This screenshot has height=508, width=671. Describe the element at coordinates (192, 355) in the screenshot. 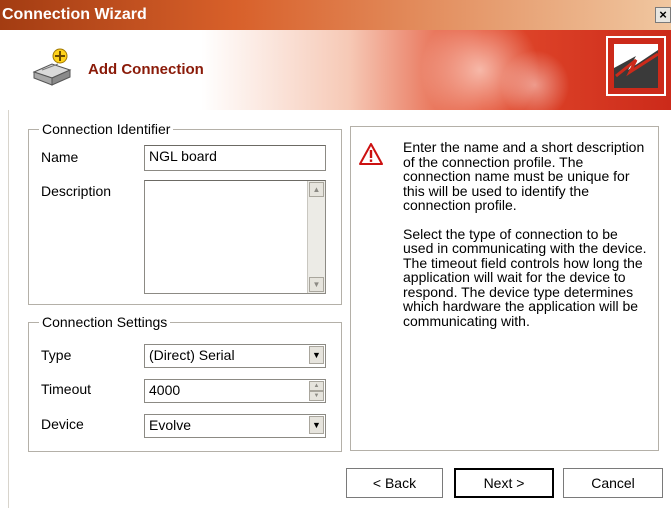

I see `type-value: (Direct) Serial` at that location.